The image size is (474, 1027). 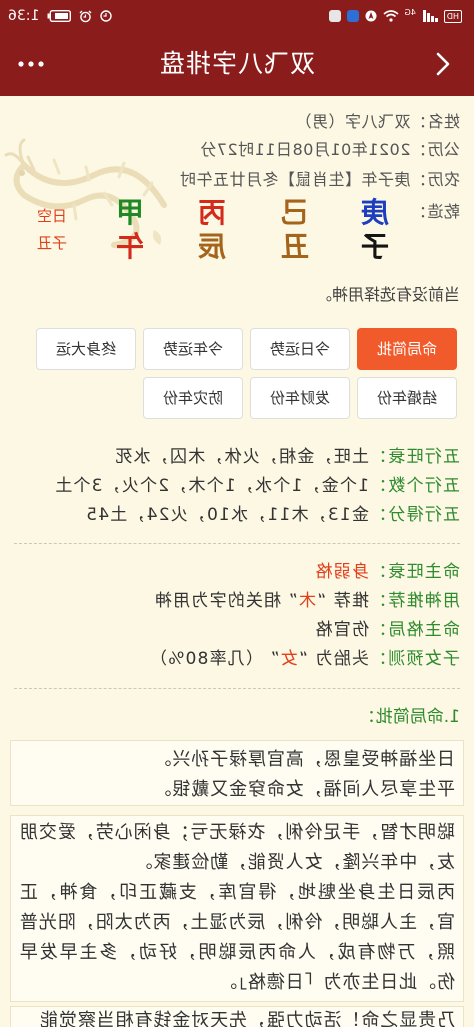 I want to click on app-header: 双飞八字排盘, so click(x=237, y=64).